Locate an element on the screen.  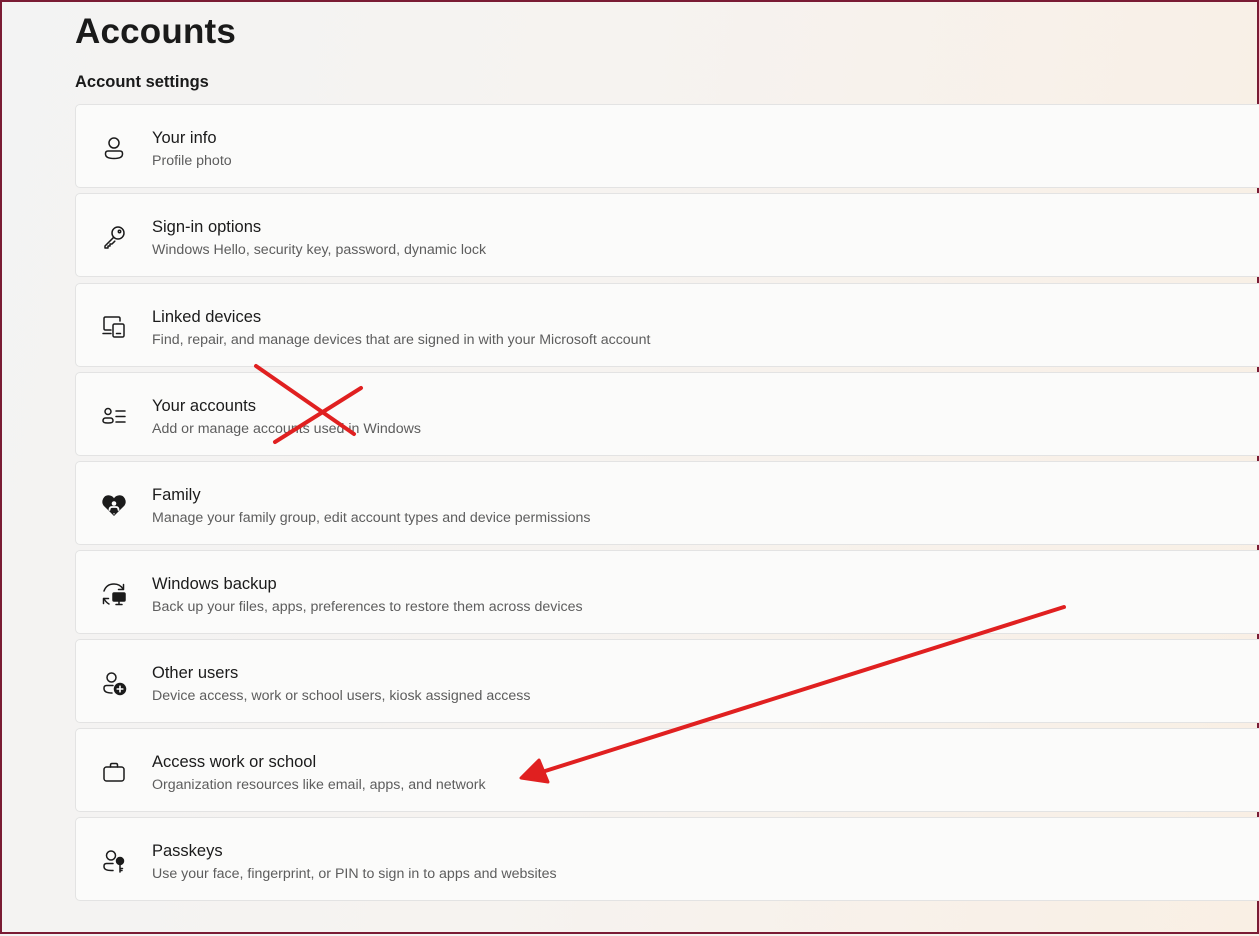
linked-devices-icon is located at coordinates (114, 327).